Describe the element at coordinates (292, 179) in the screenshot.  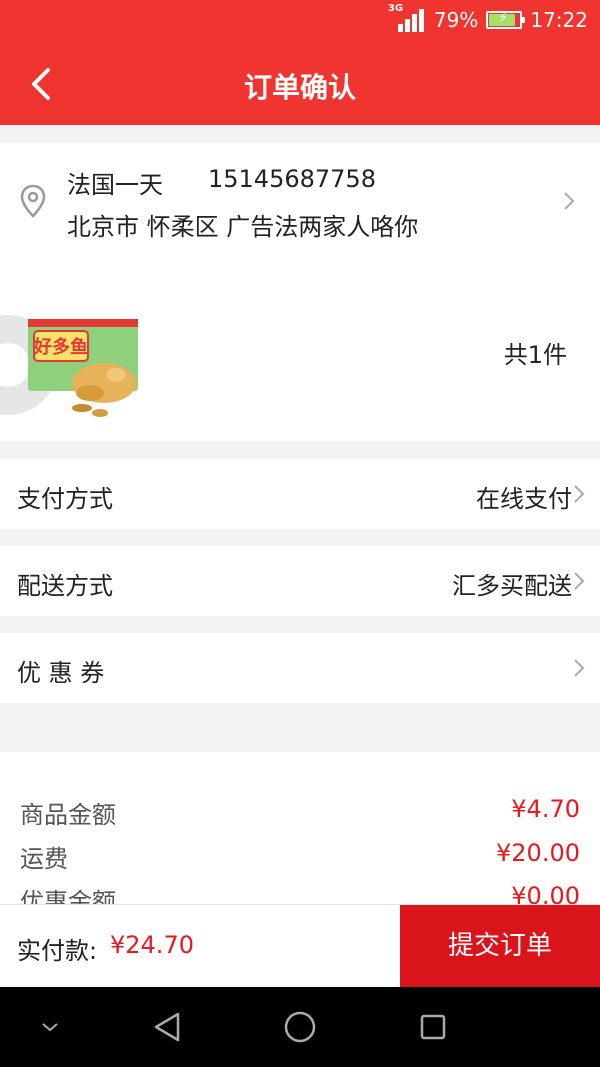
I see `recipient-phone: 15145687758` at that location.